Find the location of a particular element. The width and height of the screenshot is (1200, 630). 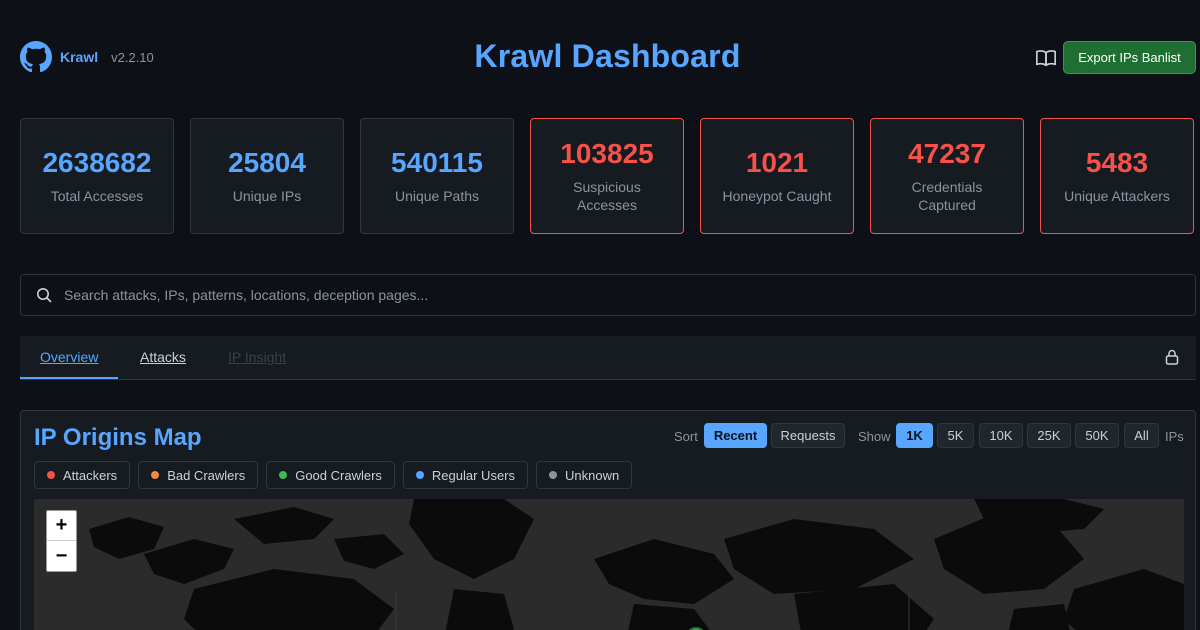

stat-value: 540115 is located at coordinates (437, 162).